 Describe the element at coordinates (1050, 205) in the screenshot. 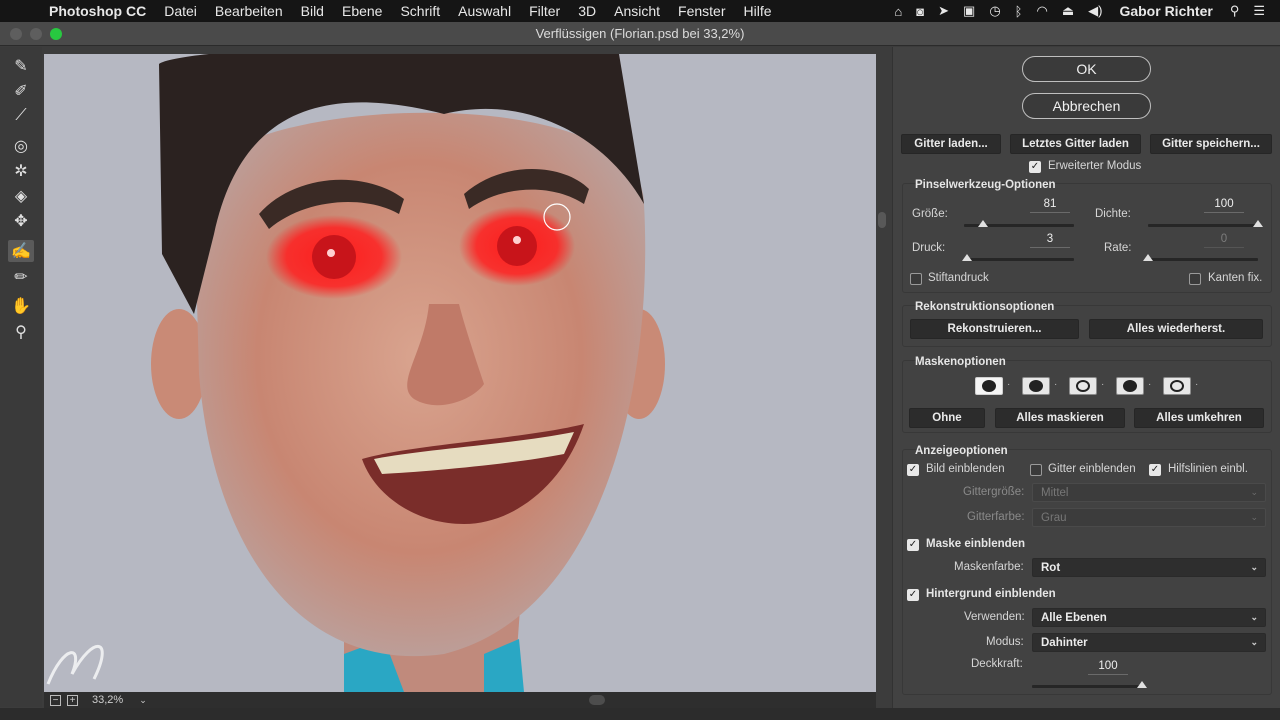

I see `size-value: 81` at that location.